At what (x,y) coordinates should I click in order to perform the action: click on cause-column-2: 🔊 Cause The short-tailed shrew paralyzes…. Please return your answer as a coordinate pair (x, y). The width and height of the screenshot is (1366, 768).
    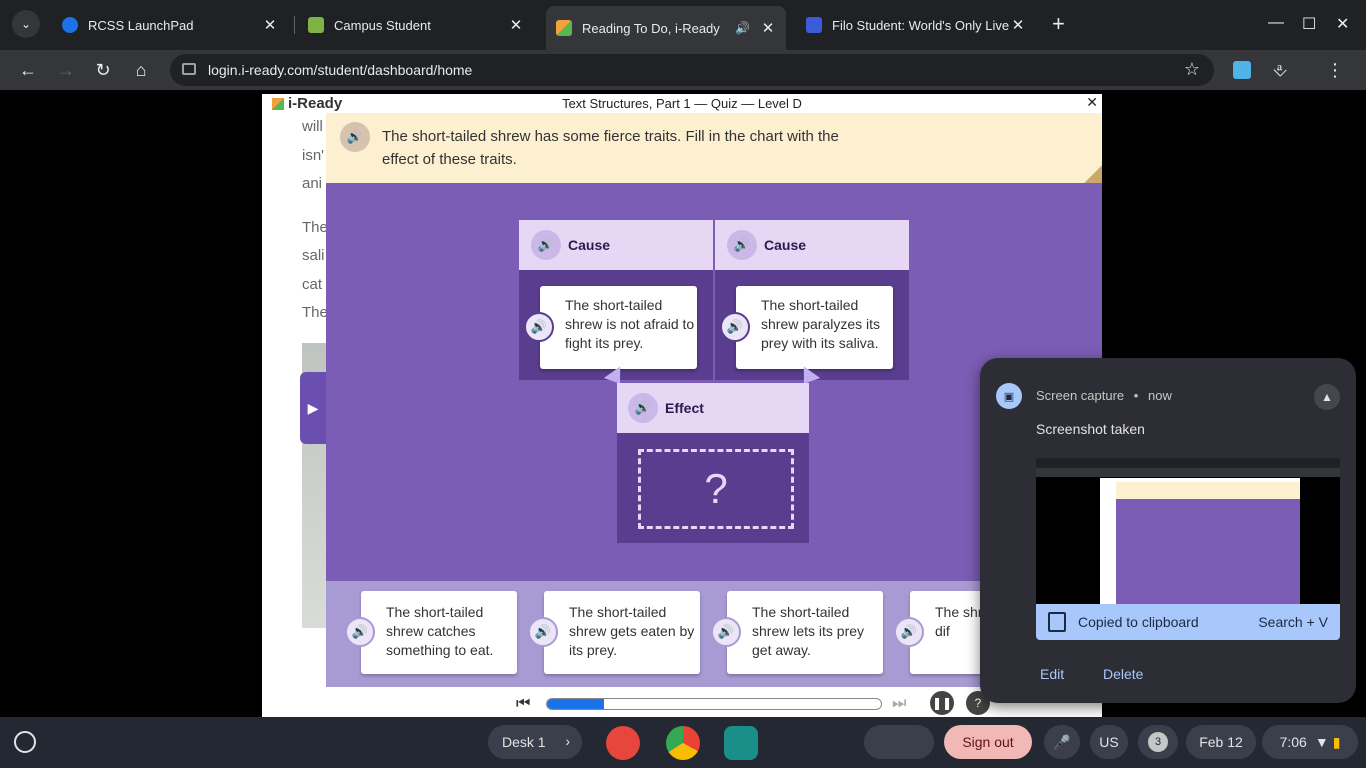
    Looking at the image, I should click on (812, 300).